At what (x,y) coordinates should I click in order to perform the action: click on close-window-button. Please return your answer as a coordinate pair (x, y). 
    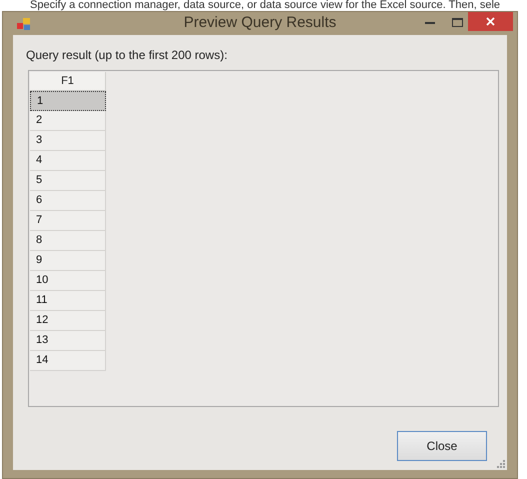
    Looking at the image, I should click on (490, 21).